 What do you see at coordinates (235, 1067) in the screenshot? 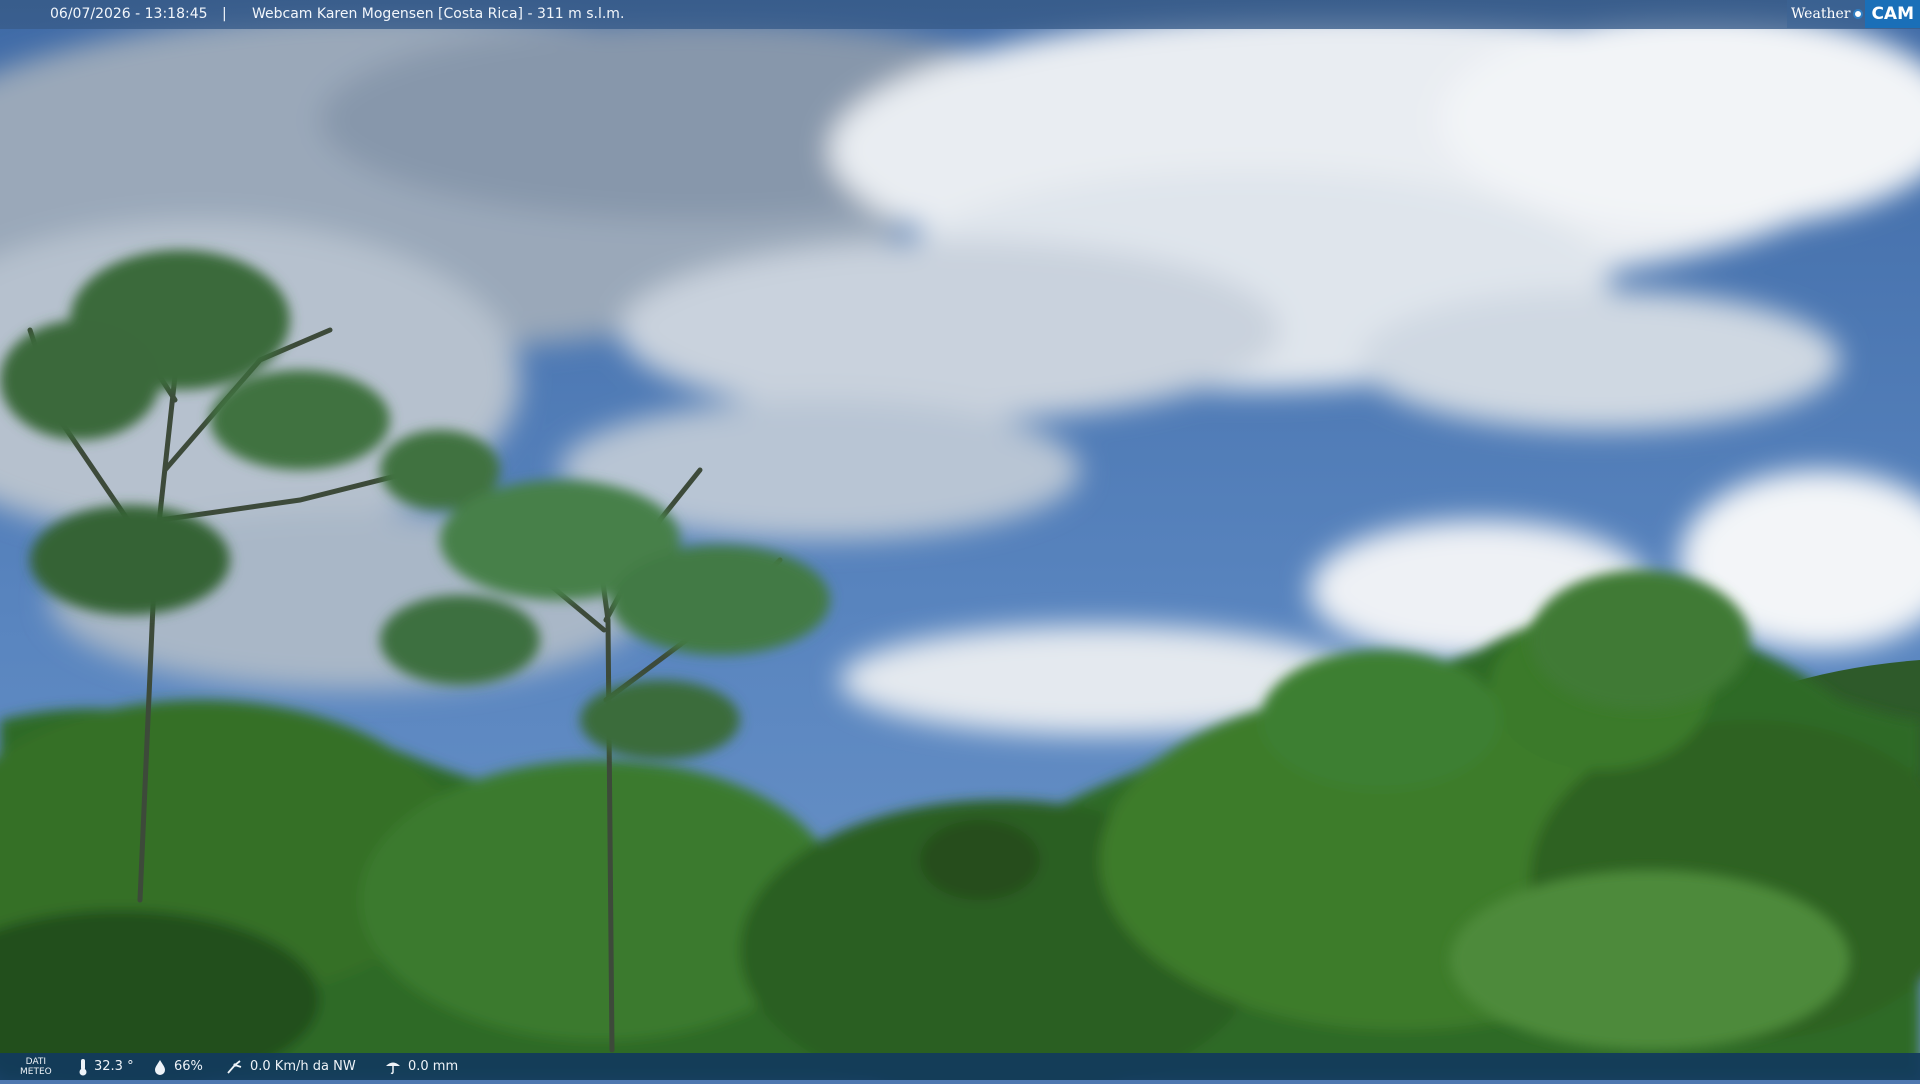
I see `wind-icon` at bounding box center [235, 1067].